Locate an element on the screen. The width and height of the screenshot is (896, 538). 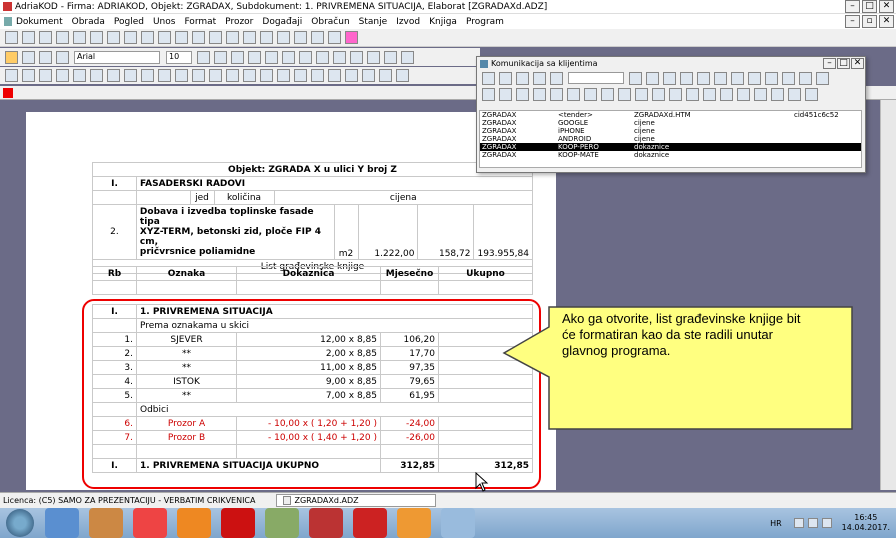
app3-icon is located at coordinates (414, 523).